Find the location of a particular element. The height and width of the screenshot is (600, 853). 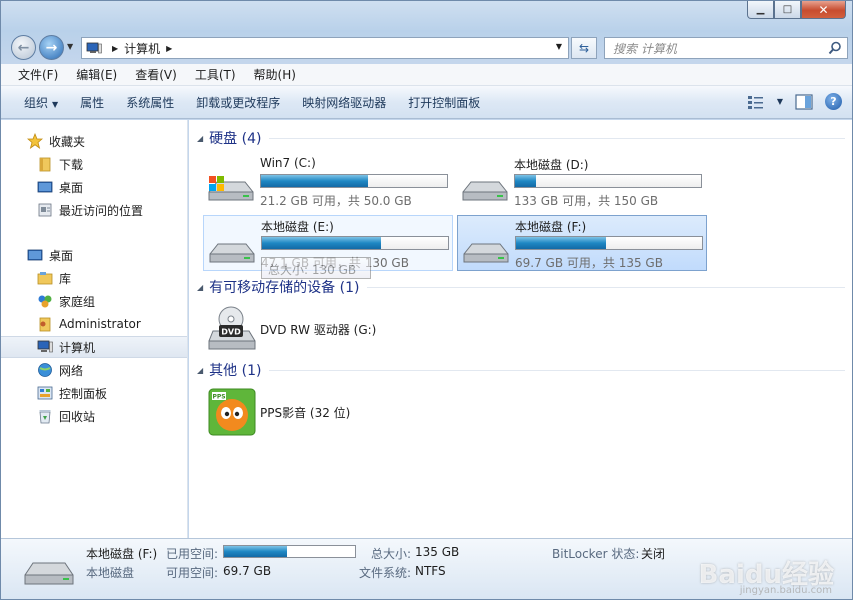

menu-view: 查看(V) is located at coordinates (156, 74).